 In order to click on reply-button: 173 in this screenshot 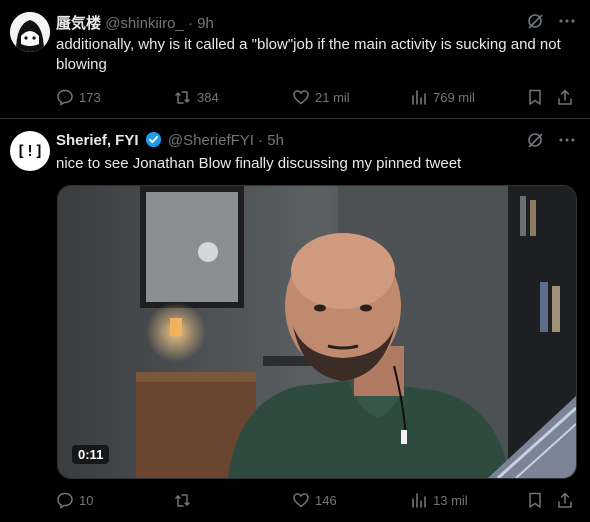, I will do `click(78, 97)`.